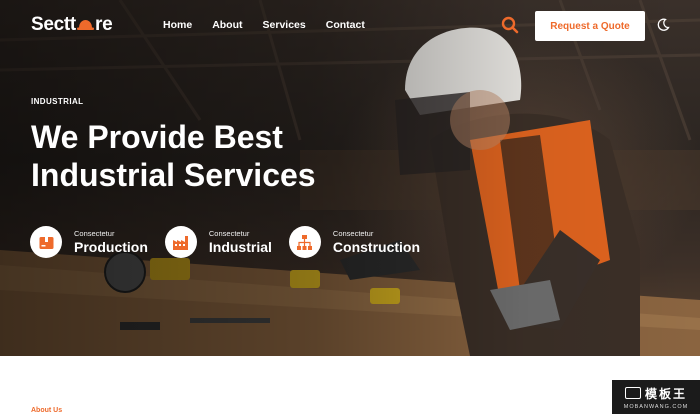 The image size is (700, 414). What do you see at coordinates (173, 156) in the screenshot?
I see `hero-headline: We Provide Best Industrial Services` at bounding box center [173, 156].